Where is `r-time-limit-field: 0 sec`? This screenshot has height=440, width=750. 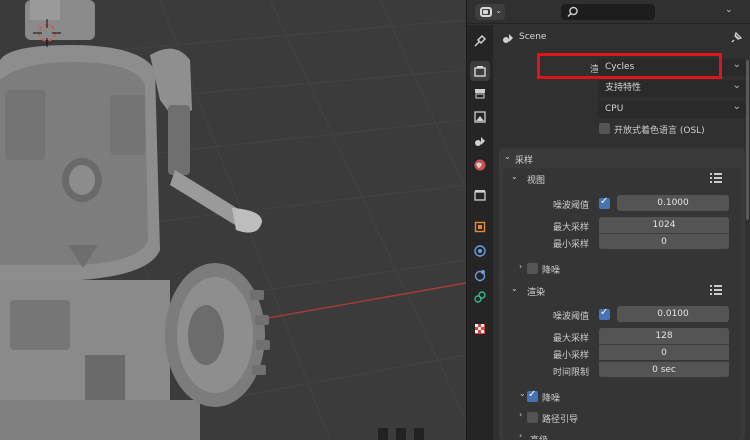
r-time-limit-field: 0 sec is located at coordinates (664, 369).